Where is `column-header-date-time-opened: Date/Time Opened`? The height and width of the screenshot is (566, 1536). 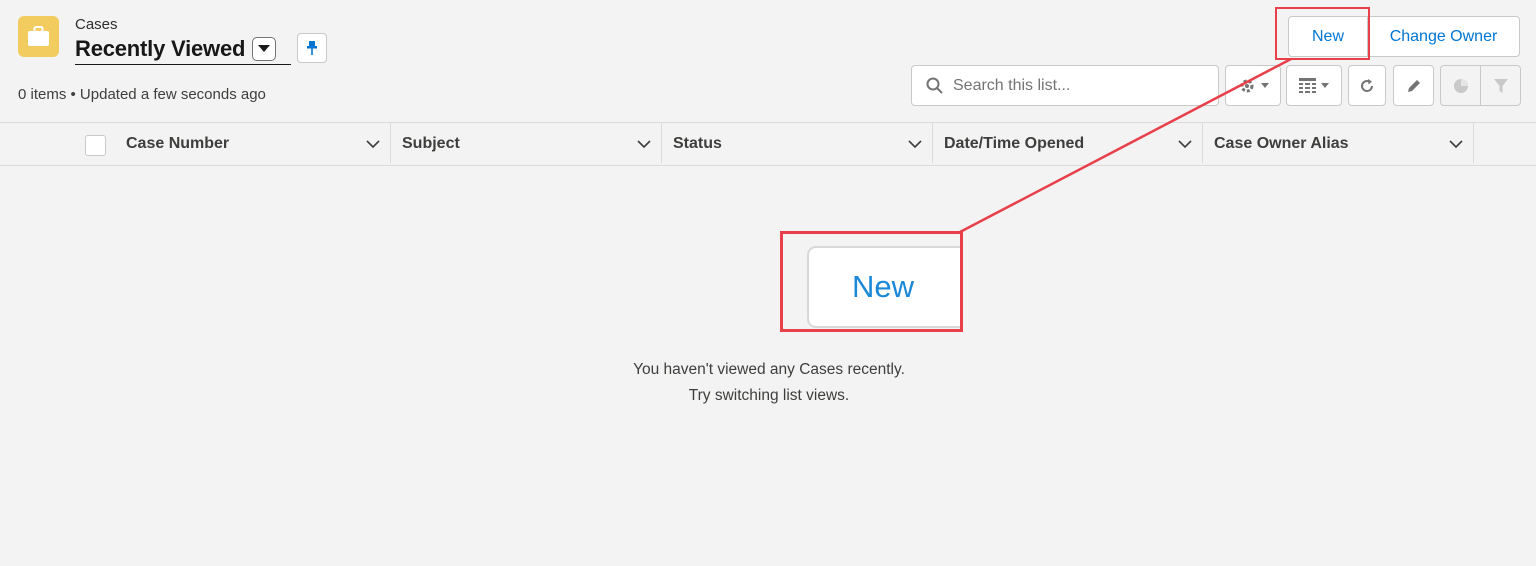
column-header-date-time-opened: Date/Time Opened is located at coordinates (1073, 144).